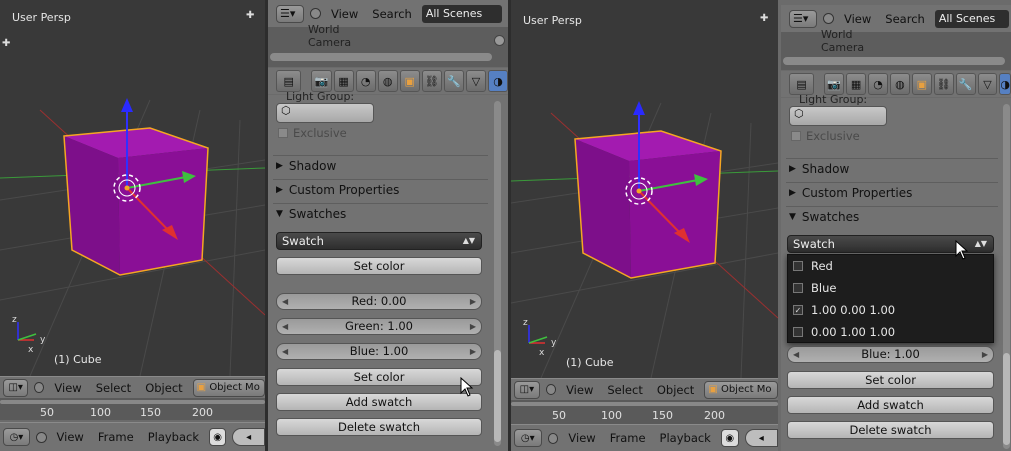  Describe the element at coordinates (644, 404) in the screenshot. I see `timeline-scrollbar` at that location.